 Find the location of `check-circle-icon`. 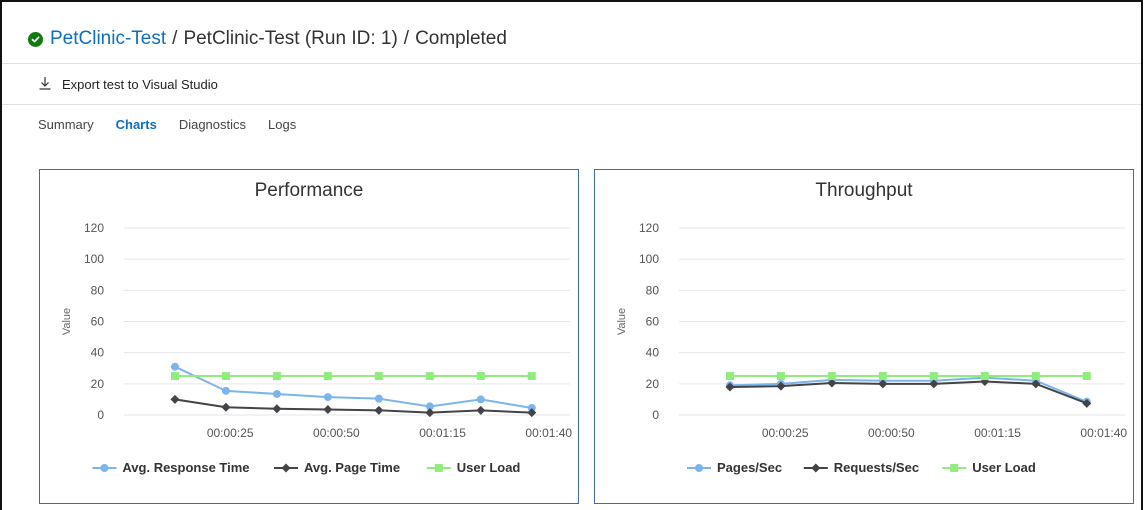

check-circle-icon is located at coordinates (35, 39).